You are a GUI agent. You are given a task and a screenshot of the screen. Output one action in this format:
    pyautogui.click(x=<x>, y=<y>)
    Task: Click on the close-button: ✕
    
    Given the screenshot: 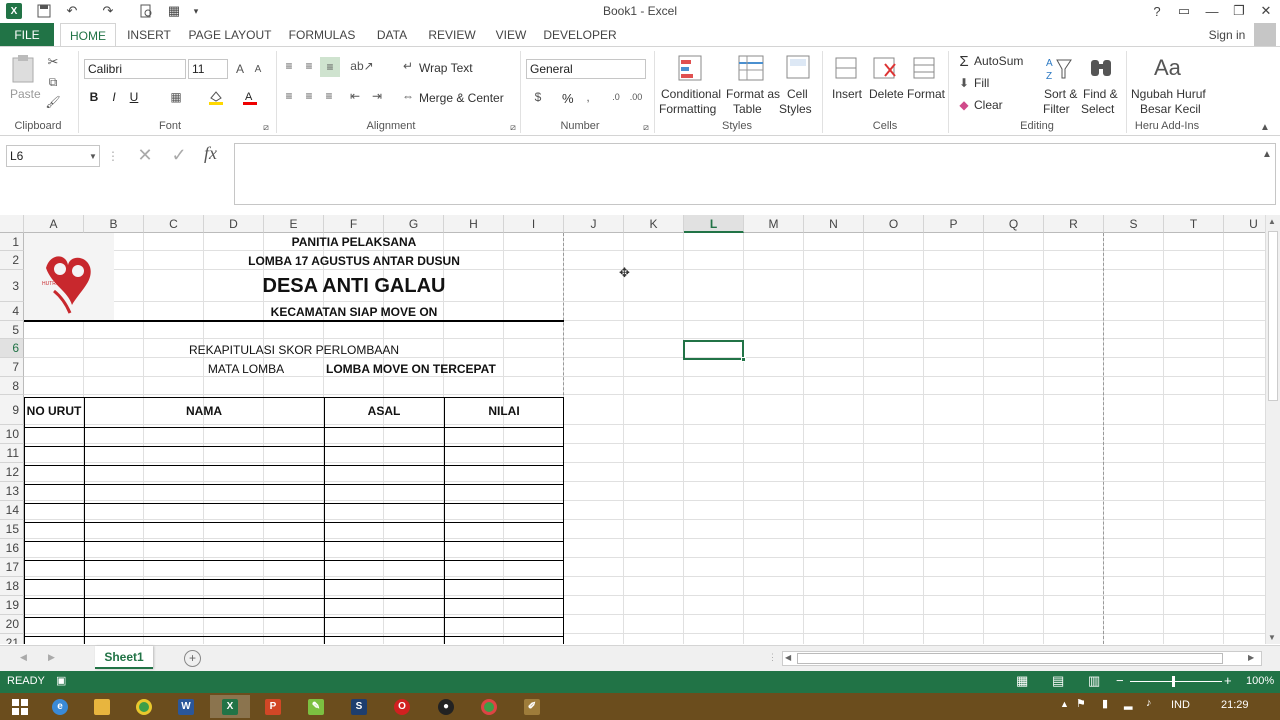 What is the action you would take?
    pyautogui.click(x=1266, y=11)
    